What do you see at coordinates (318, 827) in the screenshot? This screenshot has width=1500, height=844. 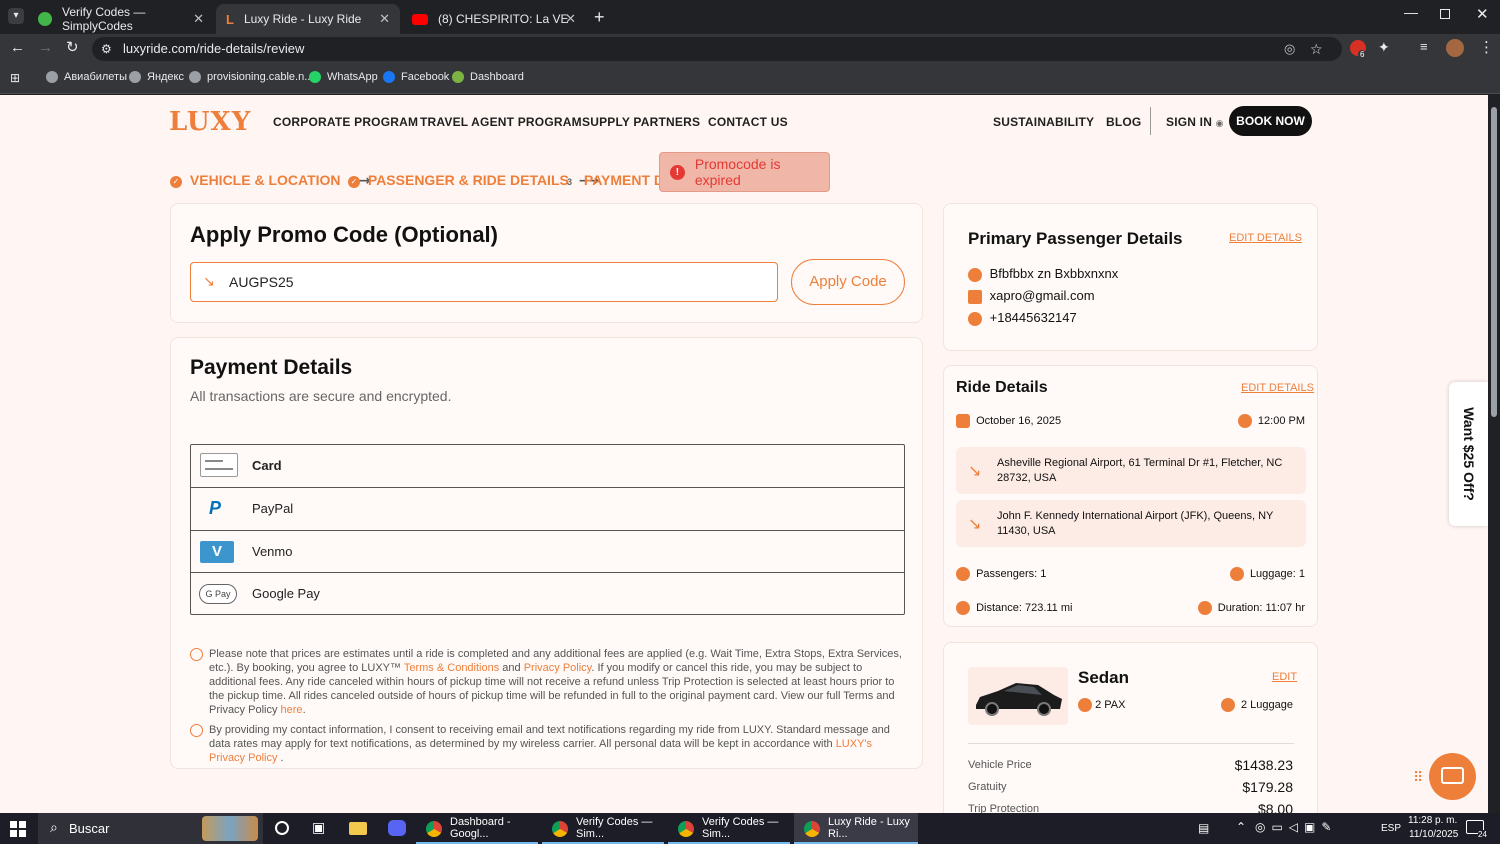 I see `task-view-icon: ▣` at bounding box center [318, 827].